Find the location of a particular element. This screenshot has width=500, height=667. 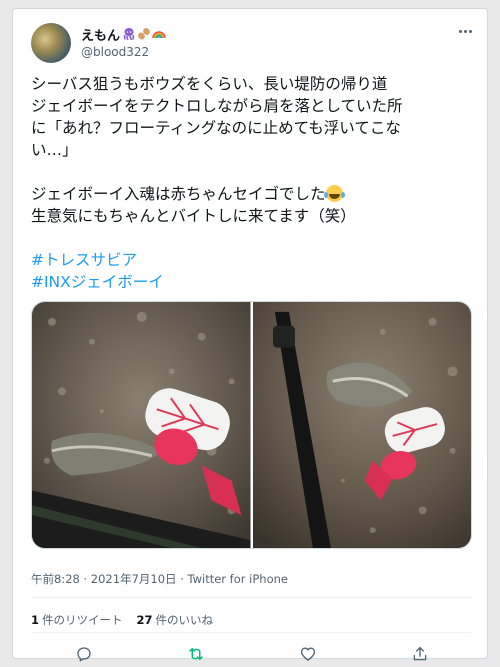

more-options-icon is located at coordinates (465, 31).